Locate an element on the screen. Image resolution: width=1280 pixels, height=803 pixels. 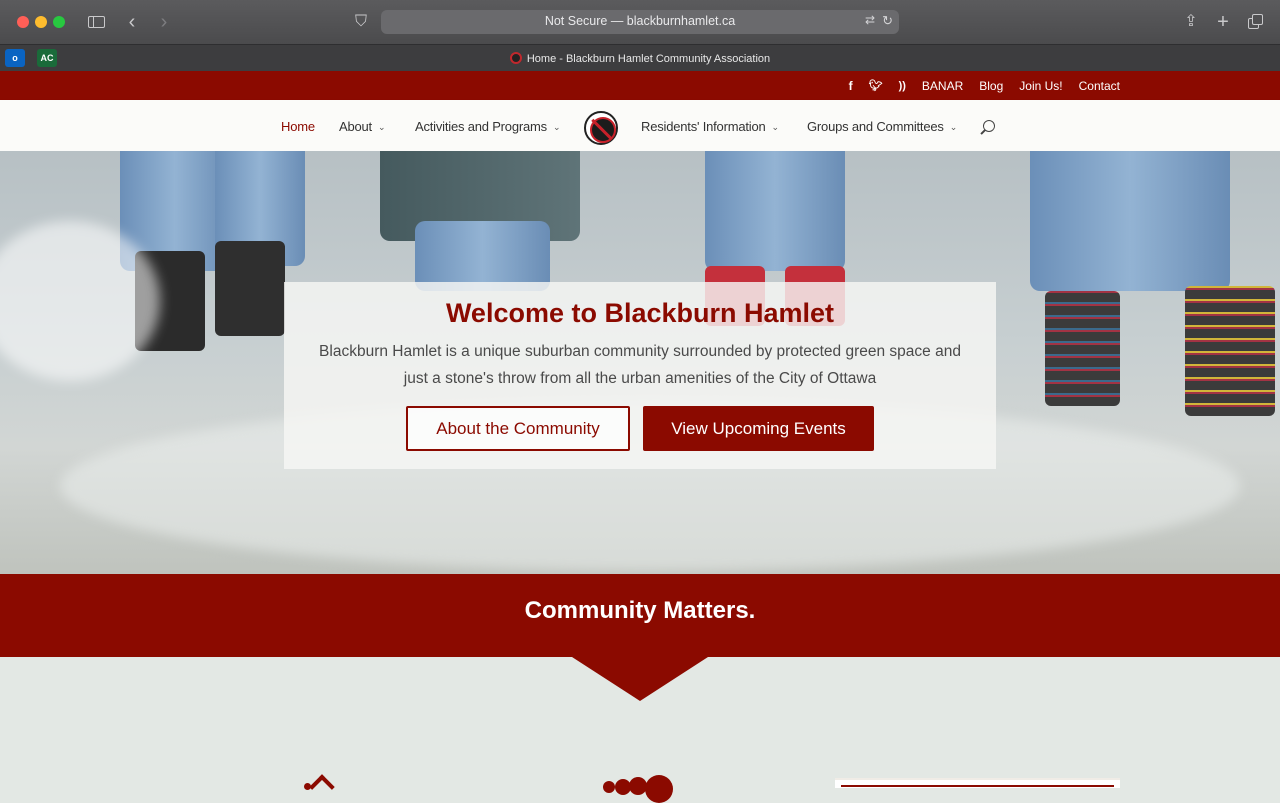
about-community-button: About the Community is located at coordinates (518, 428).